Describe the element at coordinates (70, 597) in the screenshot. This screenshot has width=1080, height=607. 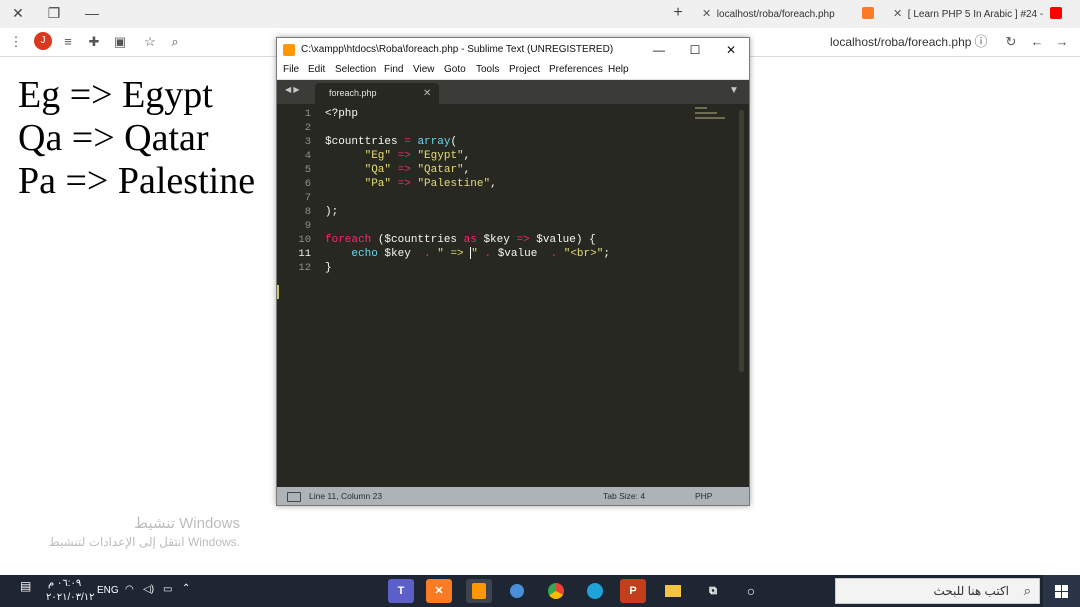
I see `clock-date: ٢٠٢١/٠٣/١٢` at that location.